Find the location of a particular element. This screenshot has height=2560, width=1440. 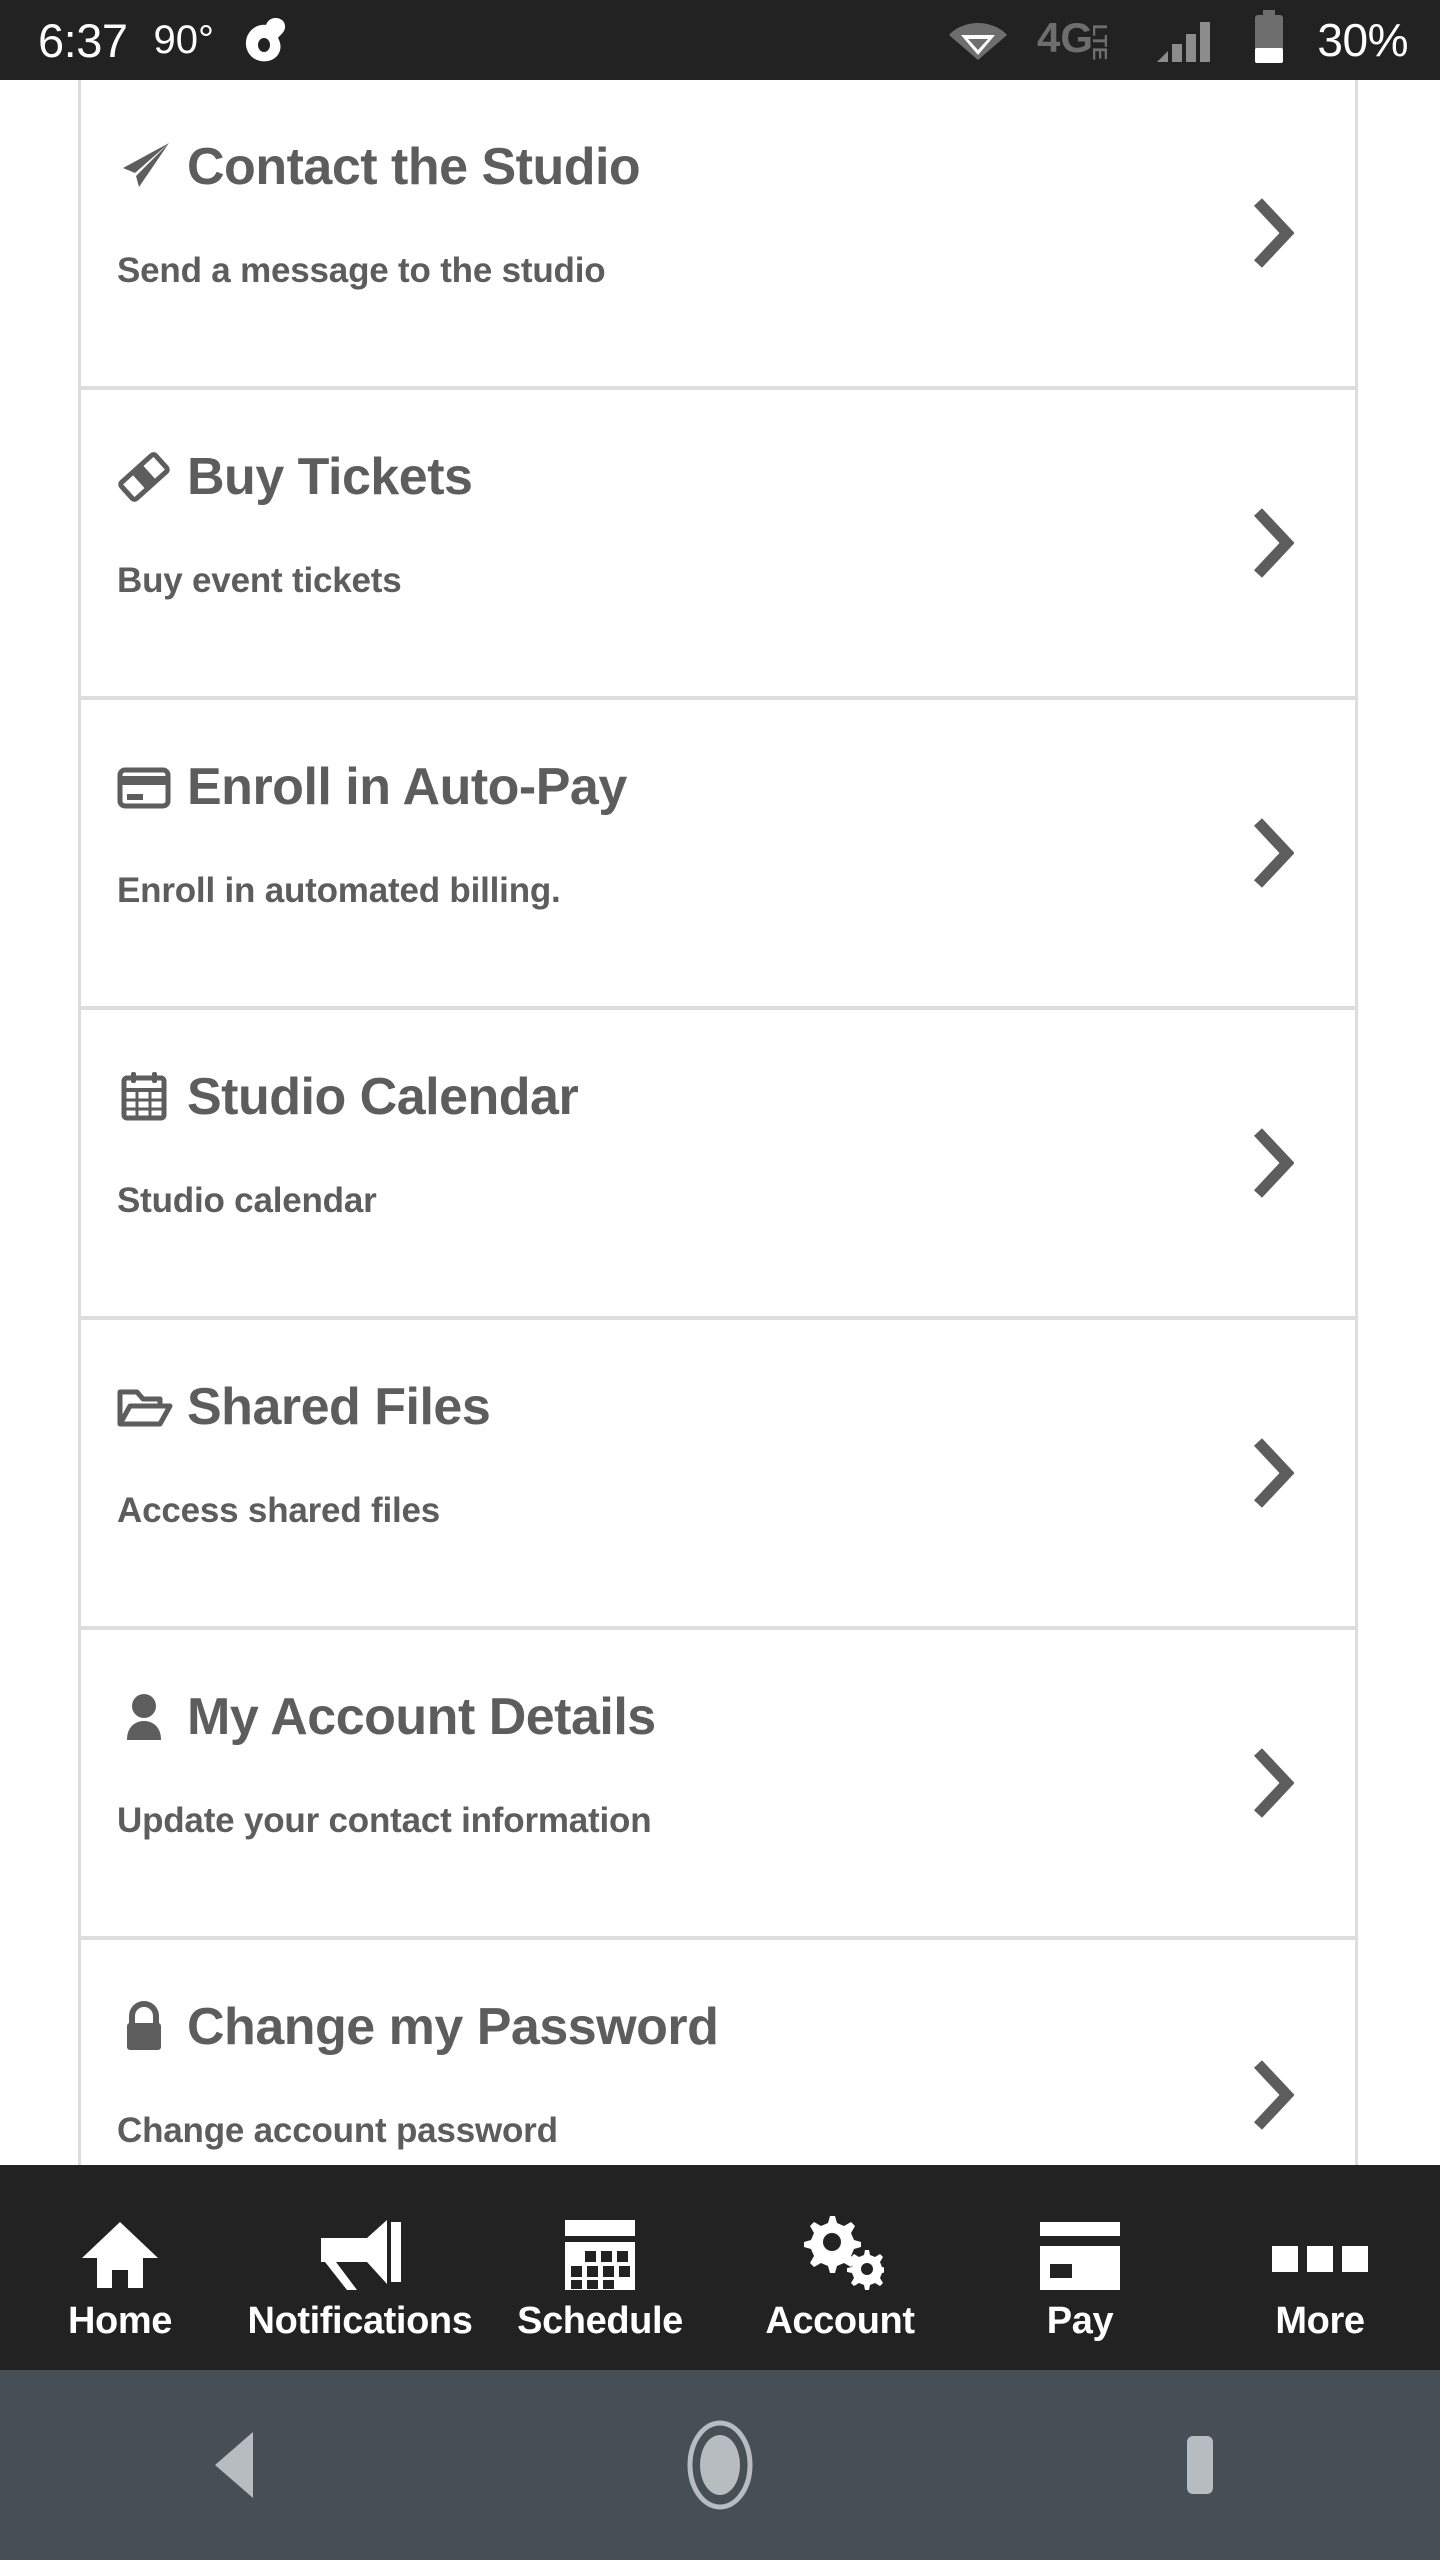

home-icon is located at coordinates (120, 2250).